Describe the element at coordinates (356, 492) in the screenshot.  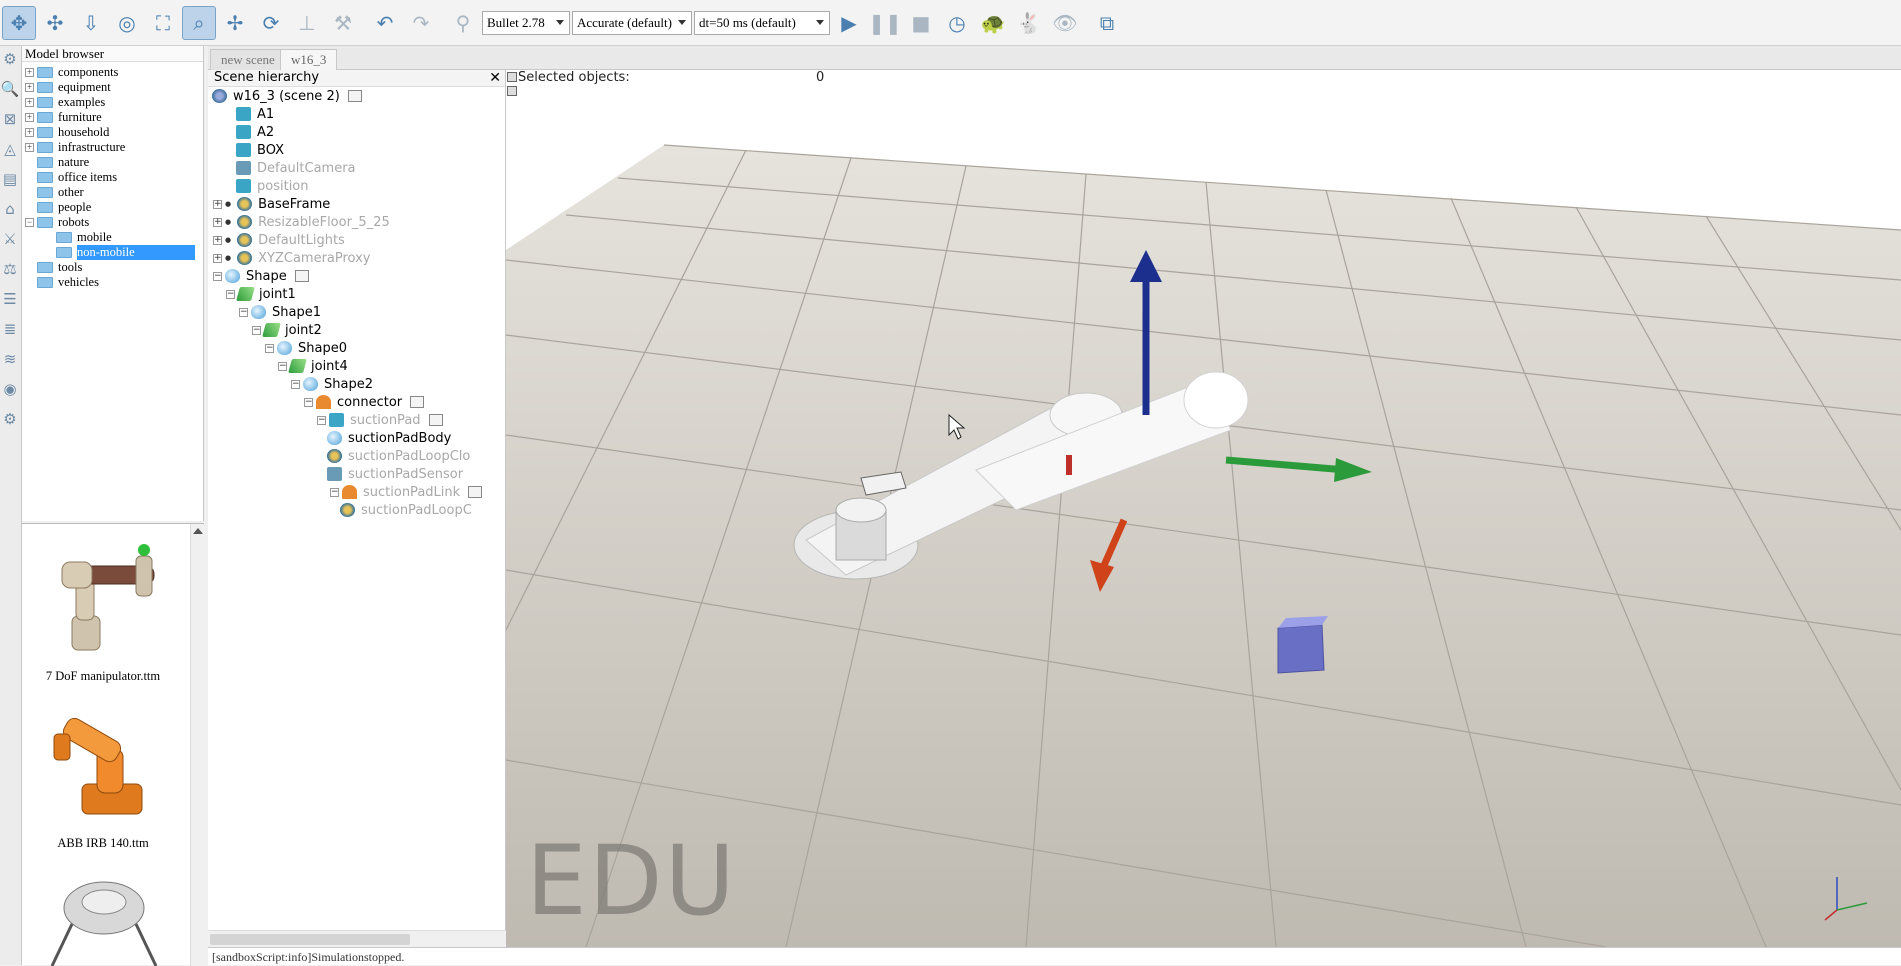
I see `hierarchy-item-suctionPadLink: − suctionPadLink` at that location.